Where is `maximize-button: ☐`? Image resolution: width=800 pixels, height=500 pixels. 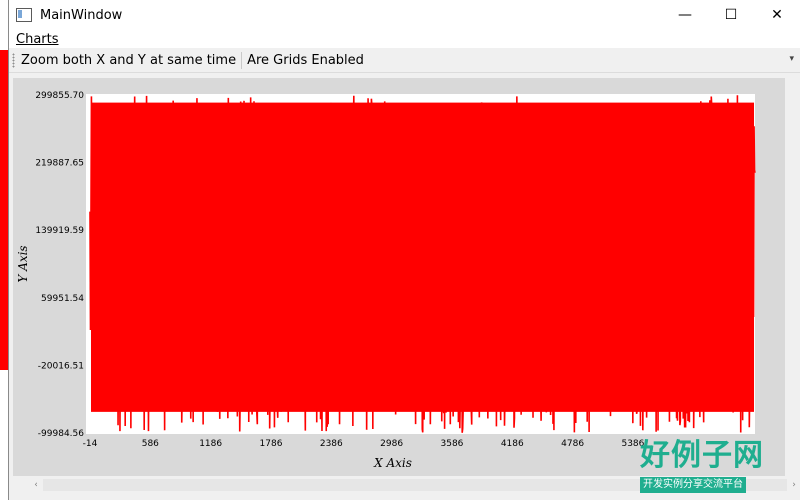
maximize-button: ☐ is located at coordinates (731, 15).